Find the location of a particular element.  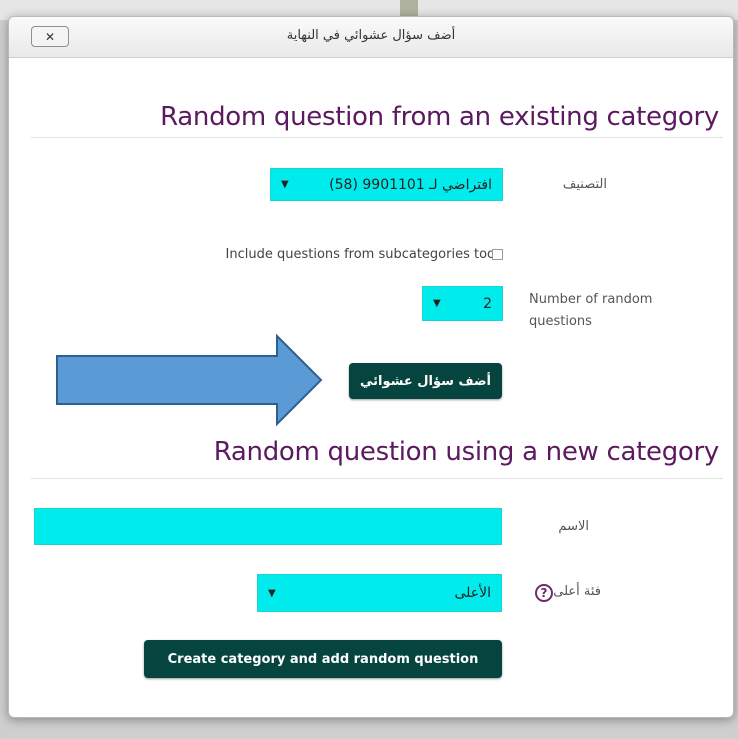

category-name-label: الاسم is located at coordinates (573, 526).